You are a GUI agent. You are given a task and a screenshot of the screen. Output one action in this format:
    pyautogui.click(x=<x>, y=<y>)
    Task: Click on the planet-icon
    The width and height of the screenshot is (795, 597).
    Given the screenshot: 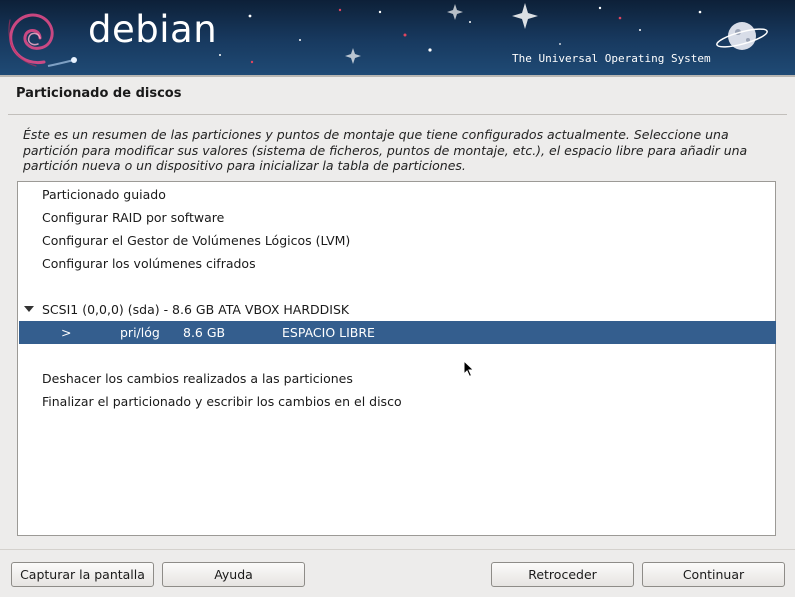 What is the action you would take?
    pyautogui.click(x=742, y=36)
    